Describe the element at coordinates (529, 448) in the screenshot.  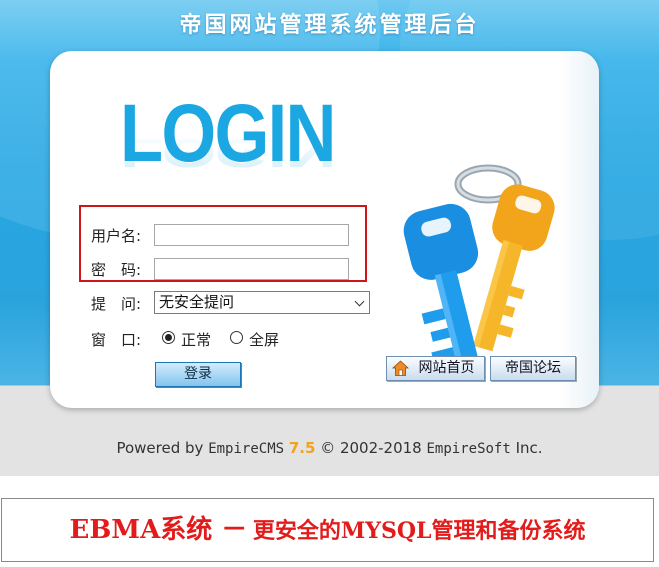
I see `company-suffix: Inc.` at that location.